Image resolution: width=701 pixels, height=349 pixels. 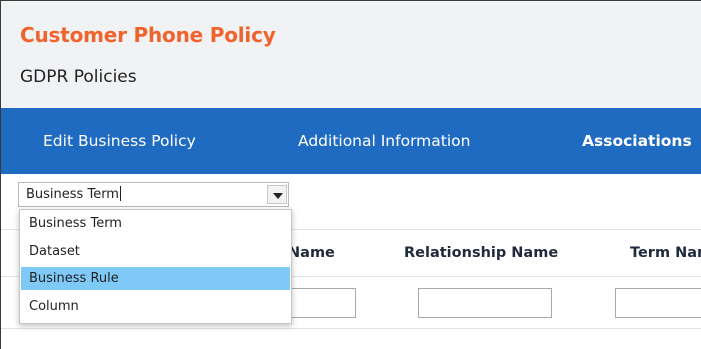 What do you see at coordinates (351, 328) in the screenshot?
I see `table-filter-divider` at bounding box center [351, 328].